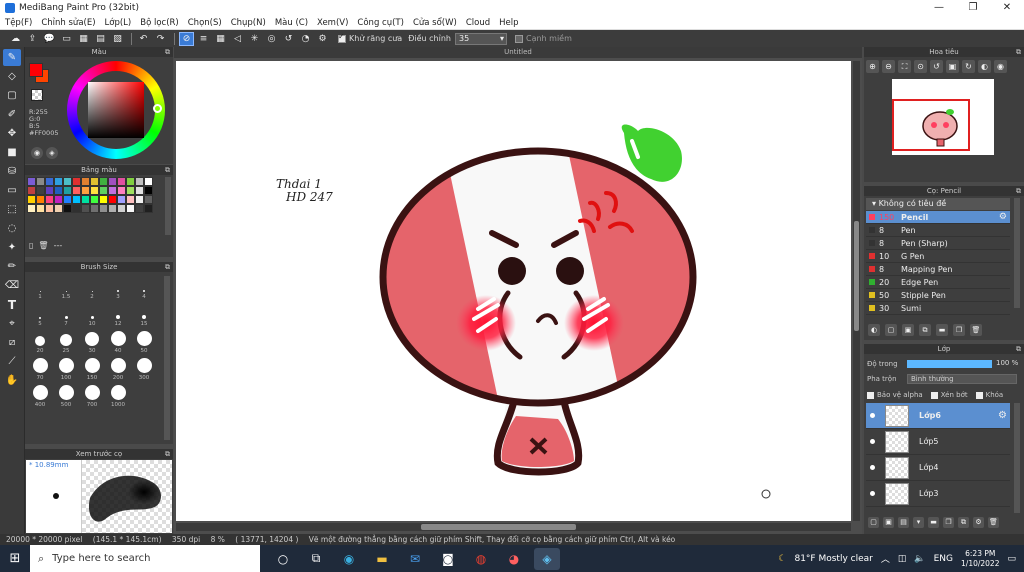 Image resolution: width=1024 pixels, height=572 pixels. Describe the element at coordinates (979, 395) in the screenshot. I see `lock-checkbox` at that location.